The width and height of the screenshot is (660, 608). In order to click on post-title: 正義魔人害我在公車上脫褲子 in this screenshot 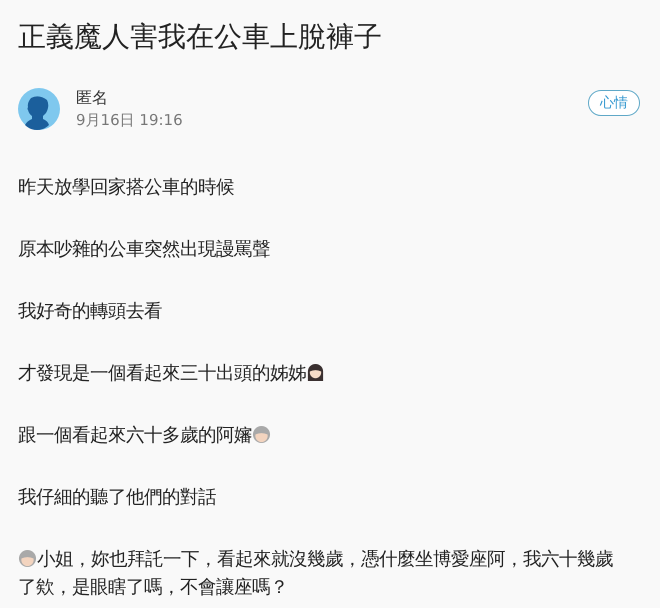, I will do `click(200, 37)`.